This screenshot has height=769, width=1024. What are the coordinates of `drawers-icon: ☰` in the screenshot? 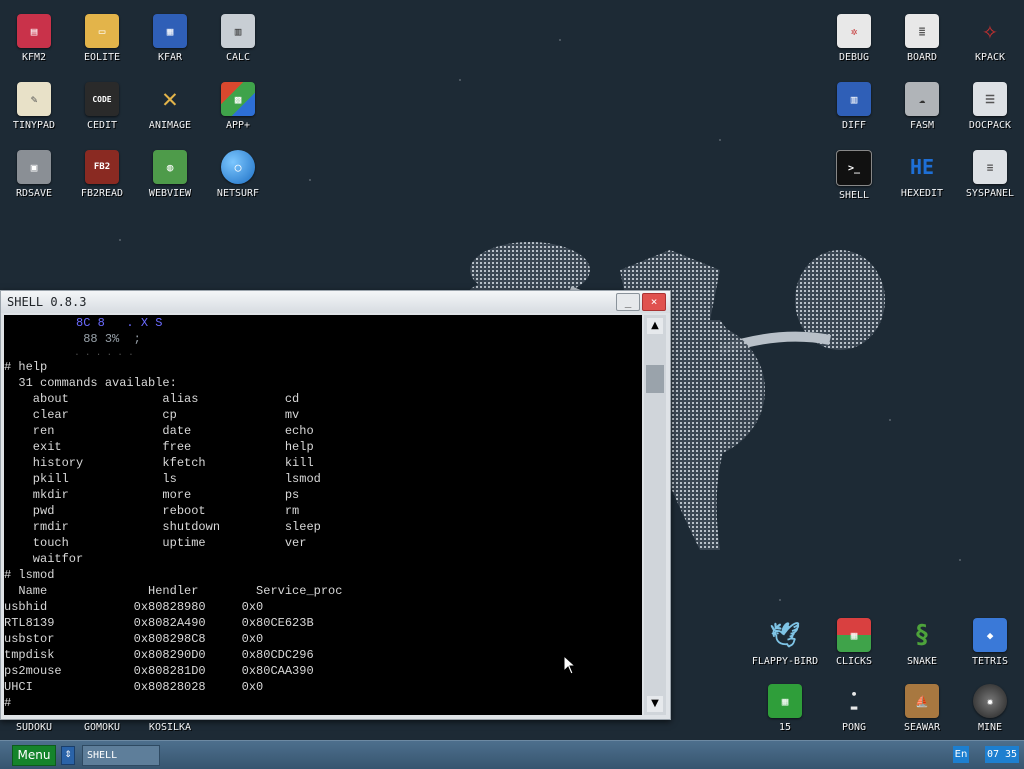 It's located at (990, 99).